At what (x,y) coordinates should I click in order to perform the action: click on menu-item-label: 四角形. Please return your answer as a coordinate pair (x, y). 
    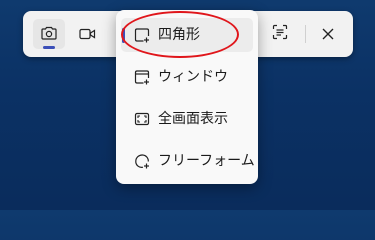
    Looking at the image, I should click on (179, 35).